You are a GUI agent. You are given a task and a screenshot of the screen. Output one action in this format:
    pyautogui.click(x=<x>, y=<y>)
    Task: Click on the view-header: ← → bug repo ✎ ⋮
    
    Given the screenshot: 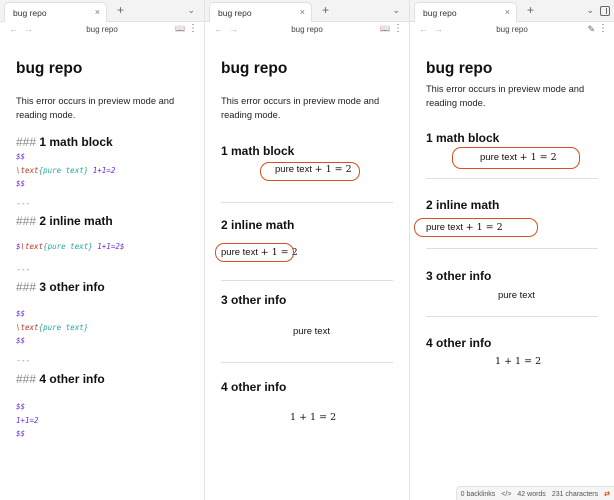 What is the action you would take?
    pyautogui.click(x=512, y=30)
    